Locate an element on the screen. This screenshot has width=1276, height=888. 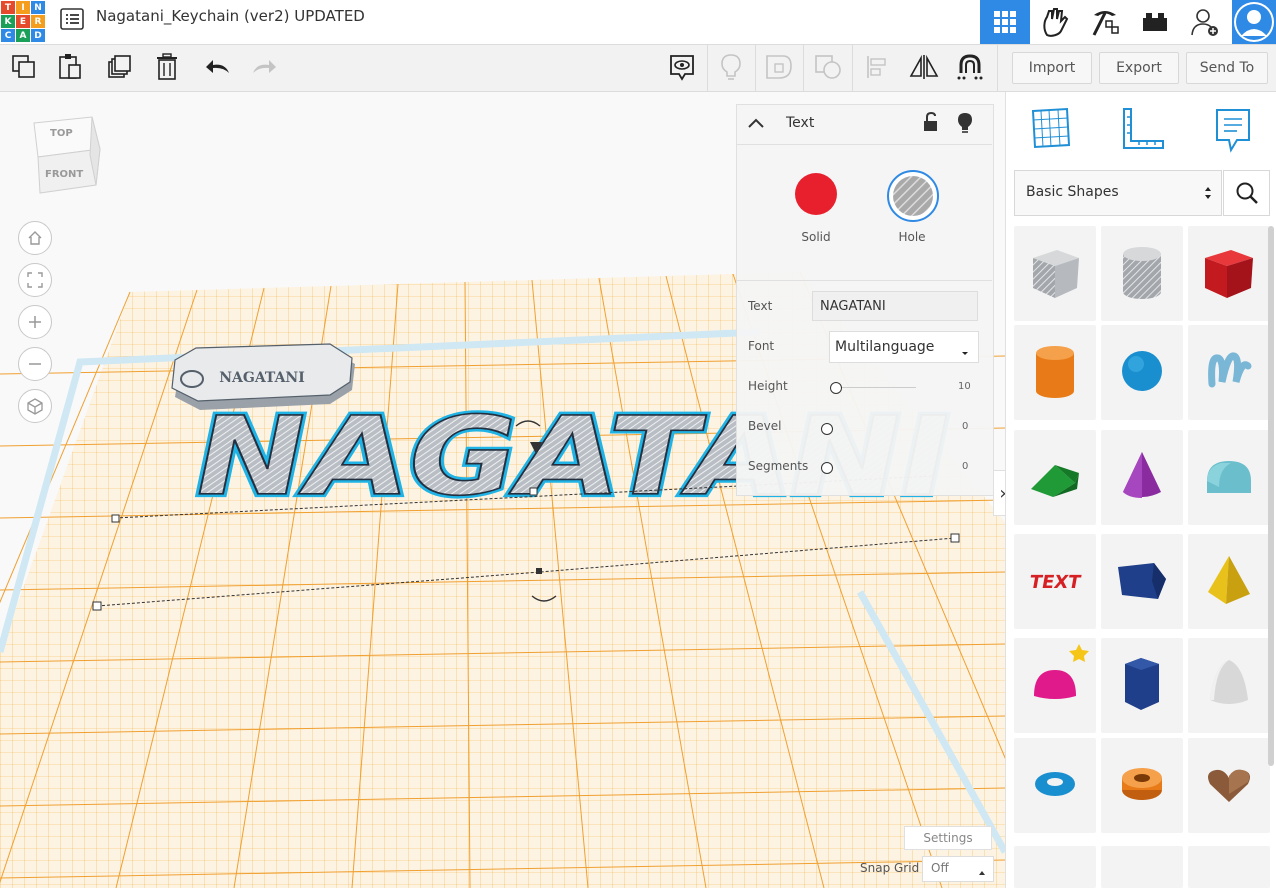
shape-tile-cylinder-hole is located at coordinates (1142, 273).